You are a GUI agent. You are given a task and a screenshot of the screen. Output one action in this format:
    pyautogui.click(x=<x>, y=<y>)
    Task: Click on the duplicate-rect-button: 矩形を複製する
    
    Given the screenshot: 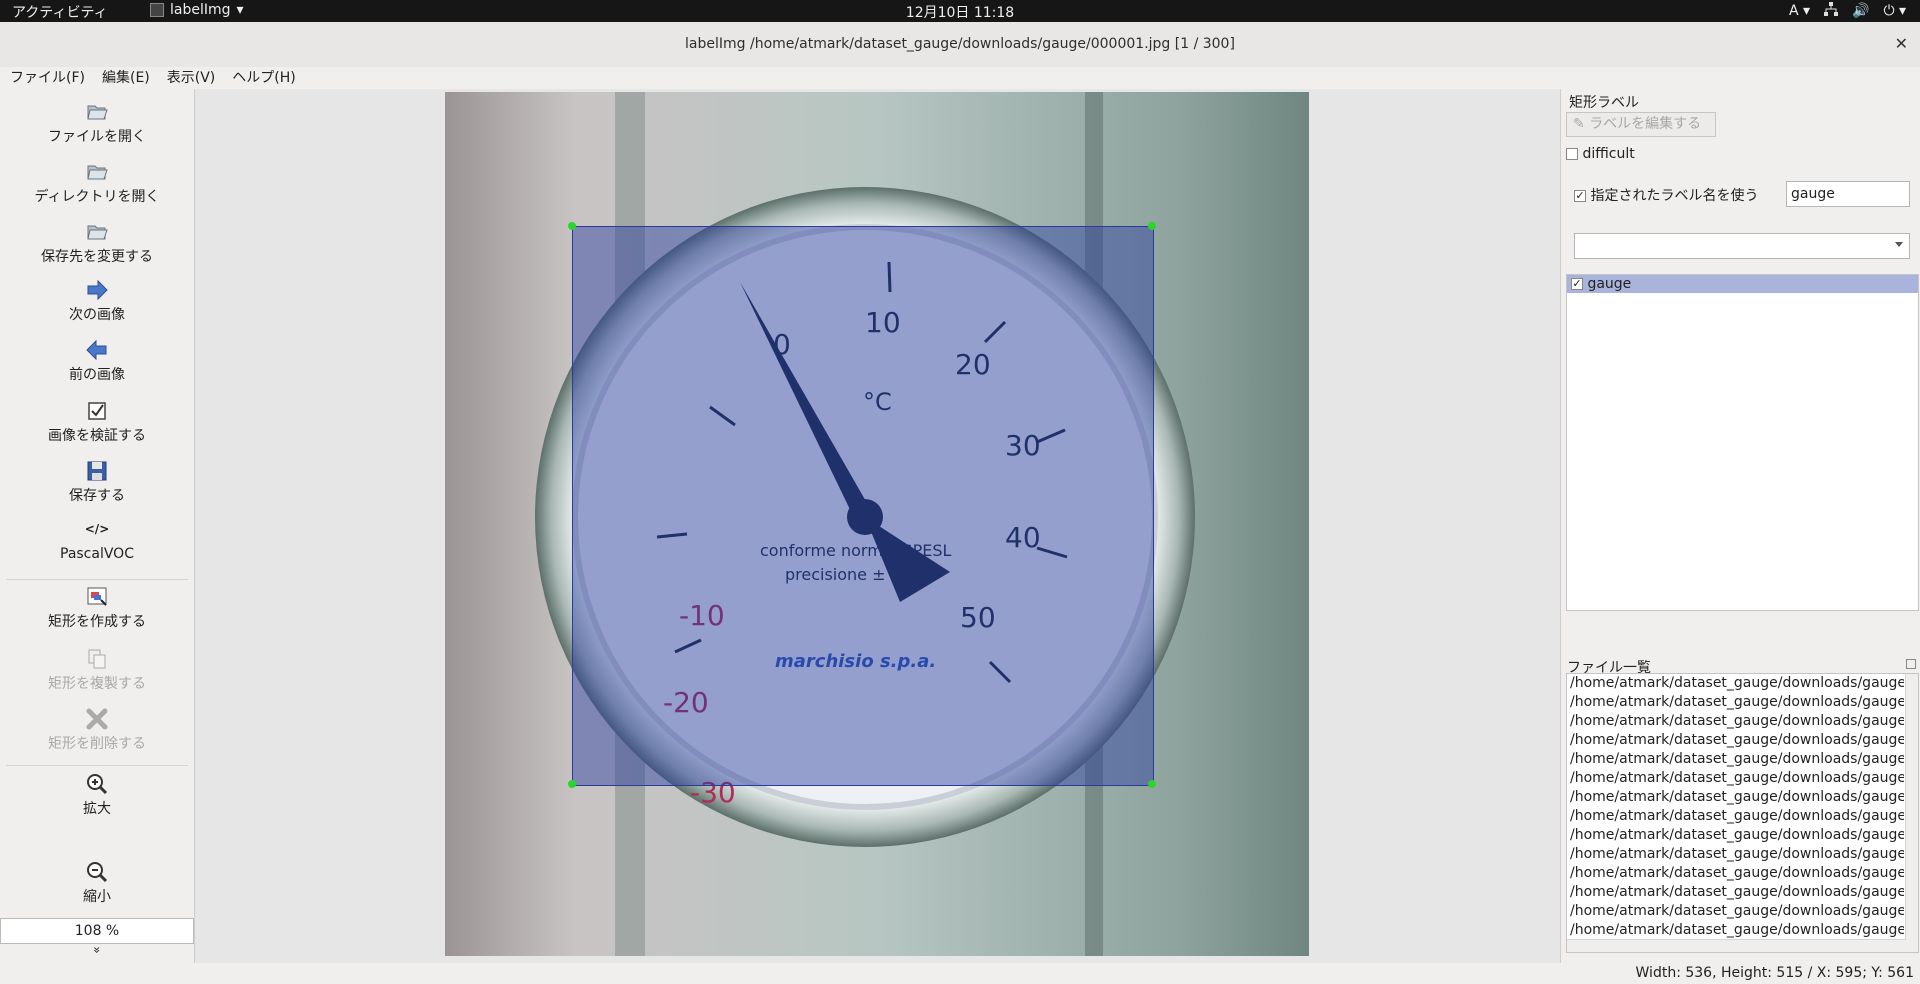 What is the action you would take?
    pyautogui.click(x=97, y=670)
    